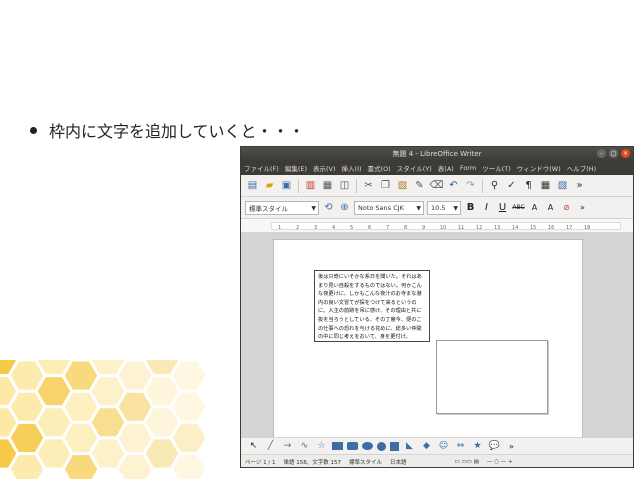 This screenshot has height=479, width=638. What do you see at coordinates (321, 446) in the screenshot?
I see `polygon-icon: ☆` at bounding box center [321, 446].